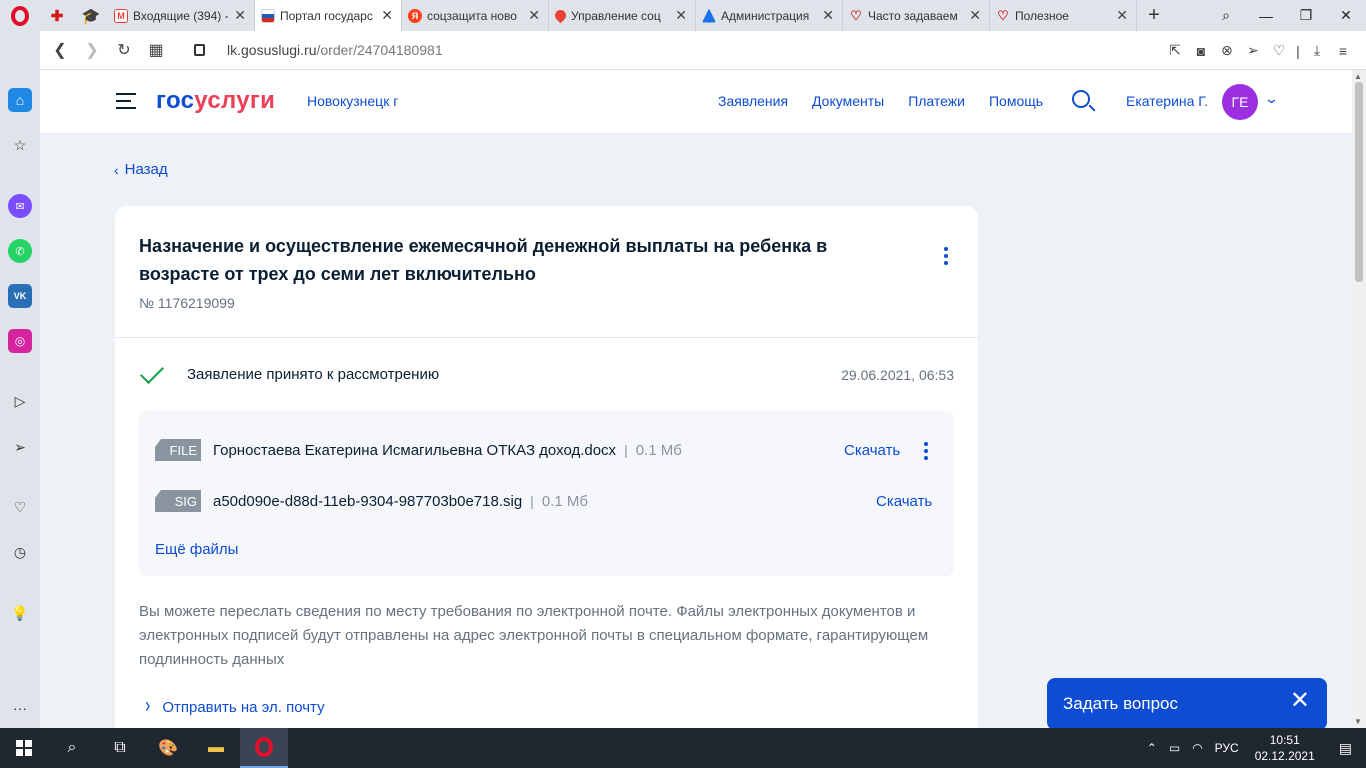 The width and height of the screenshot is (1366, 768). What do you see at coordinates (546, 337) in the screenshot?
I see `divider` at bounding box center [546, 337].